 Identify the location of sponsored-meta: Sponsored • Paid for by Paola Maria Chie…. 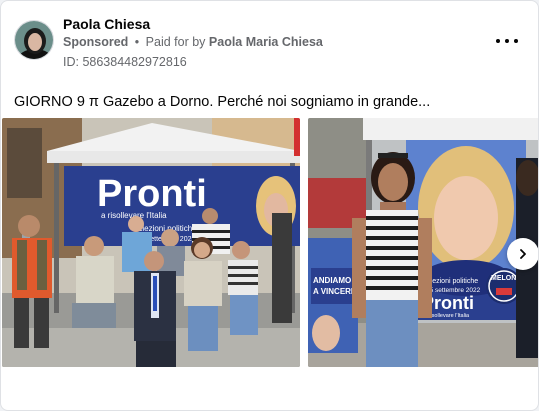
(193, 42).